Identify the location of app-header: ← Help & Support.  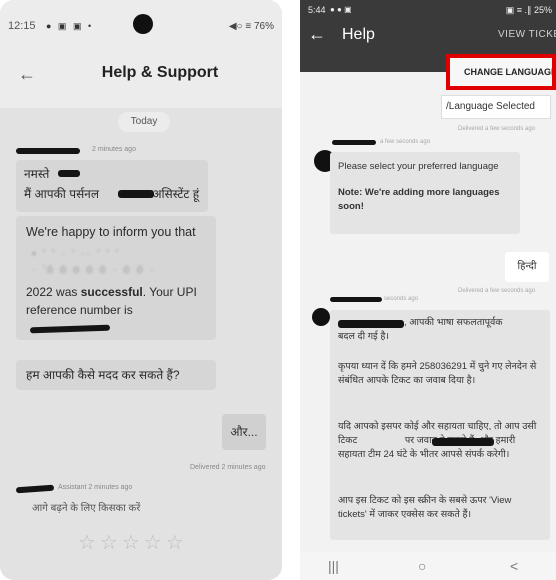
(141, 72).